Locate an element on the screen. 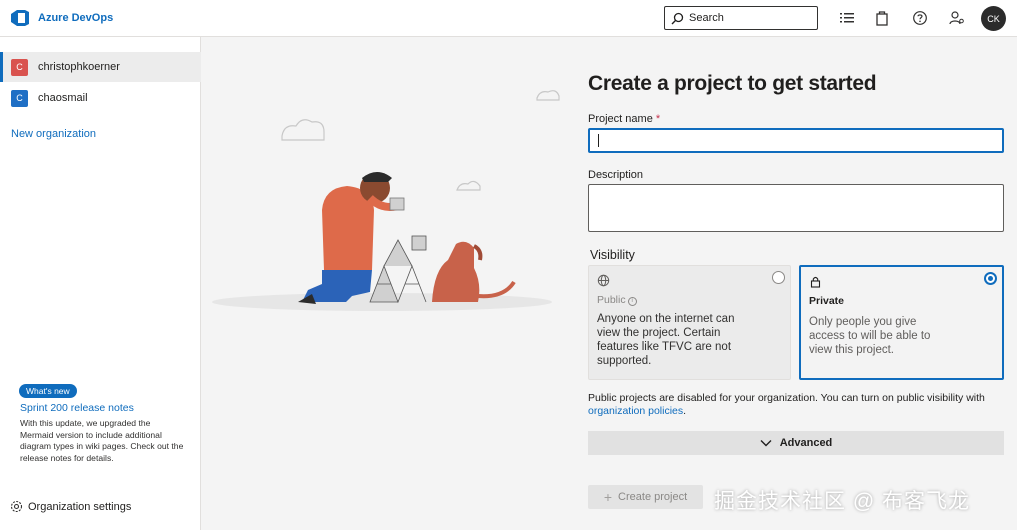 The width and height of the screenshot is (1017, 530). organization-settings-link: Organization settings is located at coordinates (70, 506).